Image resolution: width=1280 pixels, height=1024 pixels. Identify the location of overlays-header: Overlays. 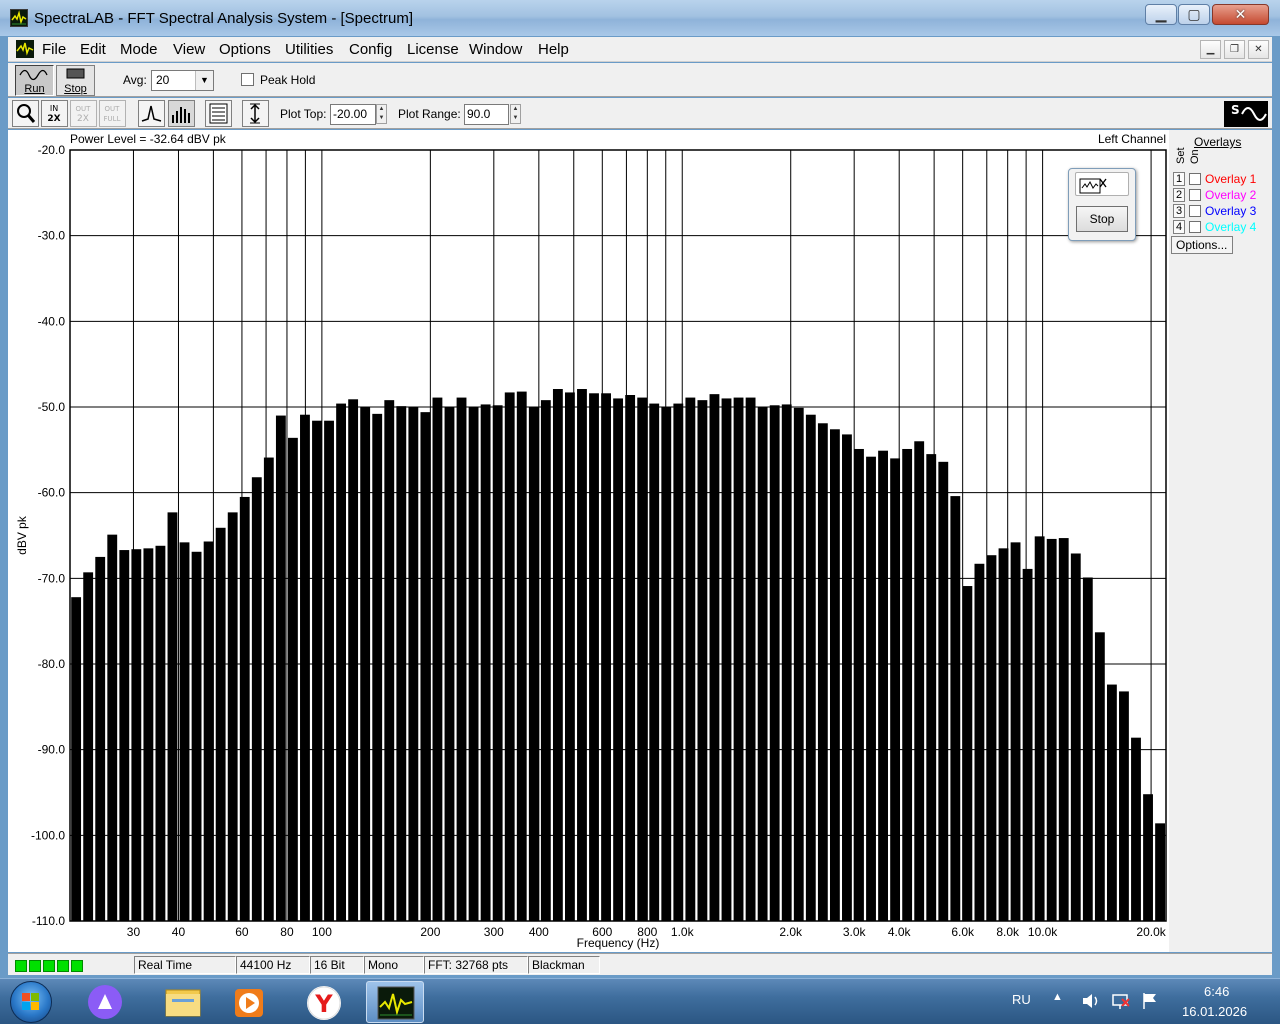
(1217, 142).